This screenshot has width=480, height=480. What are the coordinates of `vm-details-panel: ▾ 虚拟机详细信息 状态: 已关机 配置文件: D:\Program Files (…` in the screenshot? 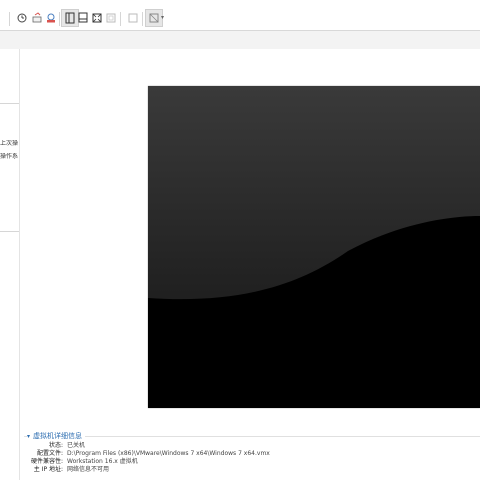 It's located at (252, 454).